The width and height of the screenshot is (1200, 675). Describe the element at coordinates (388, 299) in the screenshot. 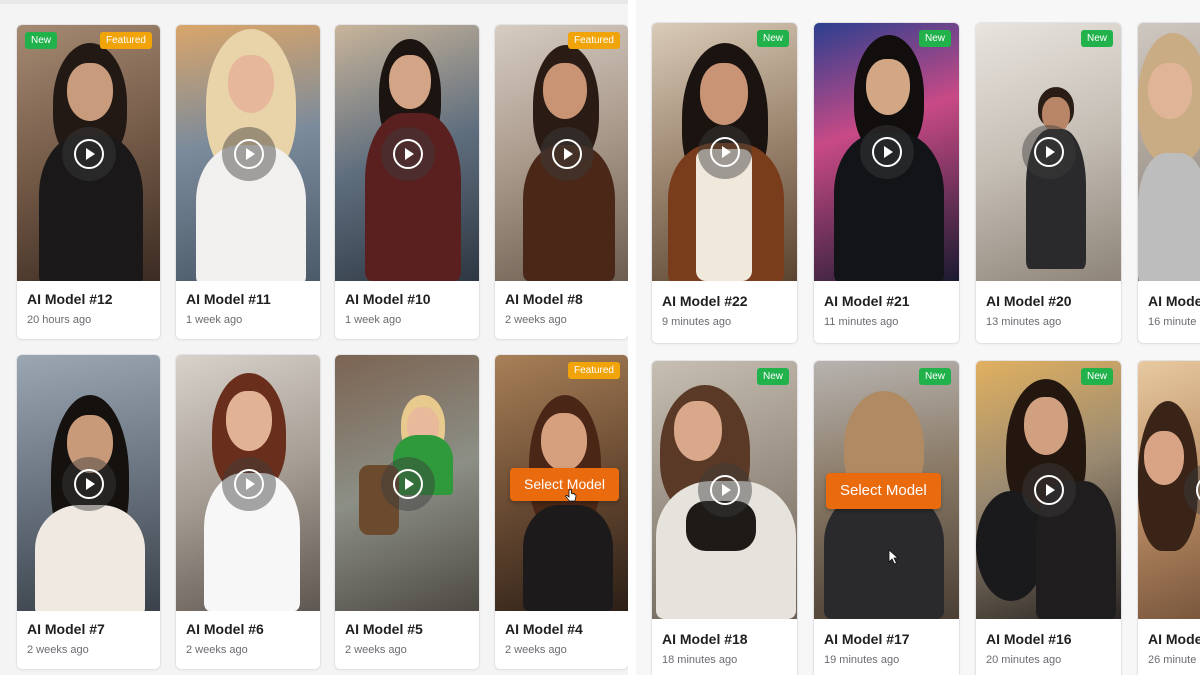

I see `model-title: AI Model #10` at that location.